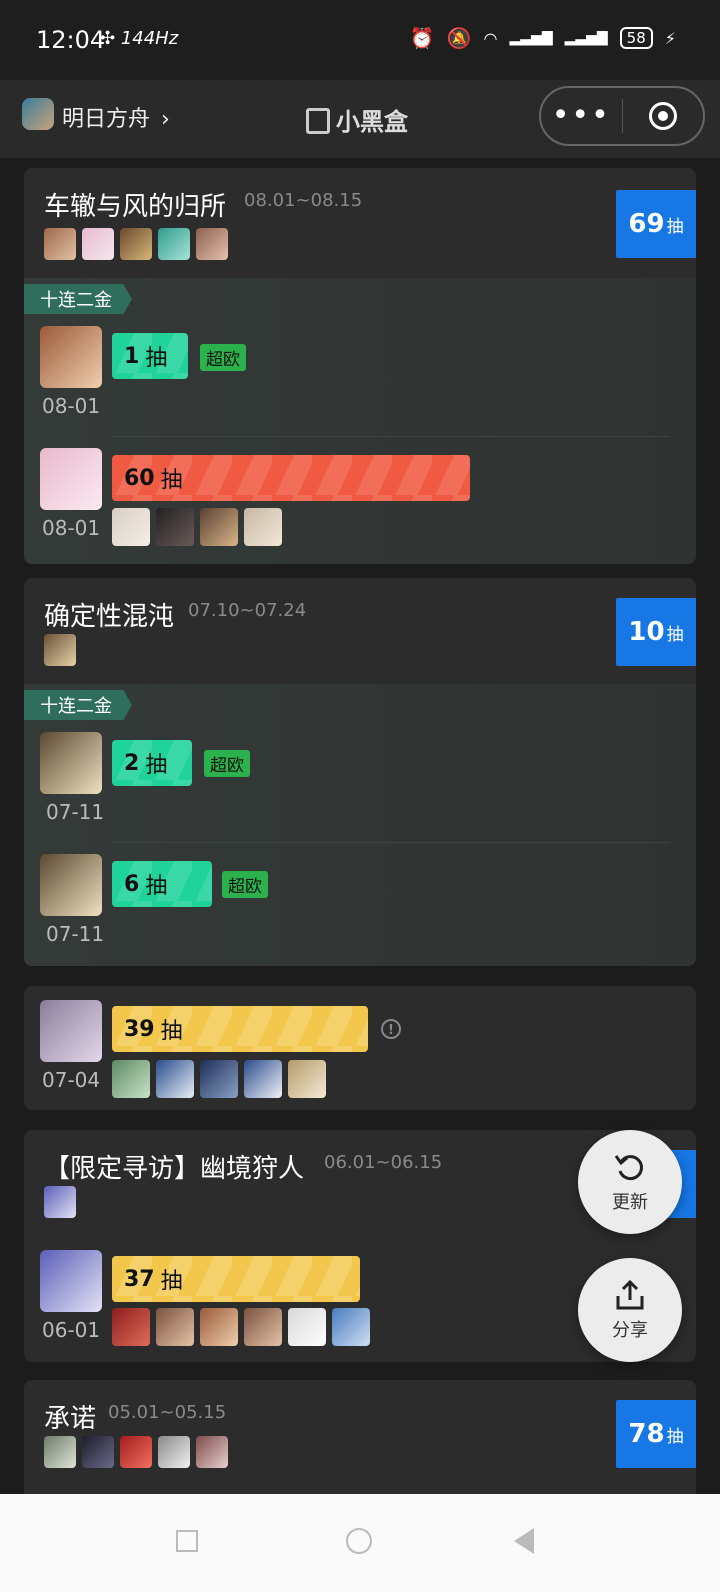  Describe the element at coordinates (240, 1029) in the screenshot. I see `pull-bar: 39 抽` at that location.